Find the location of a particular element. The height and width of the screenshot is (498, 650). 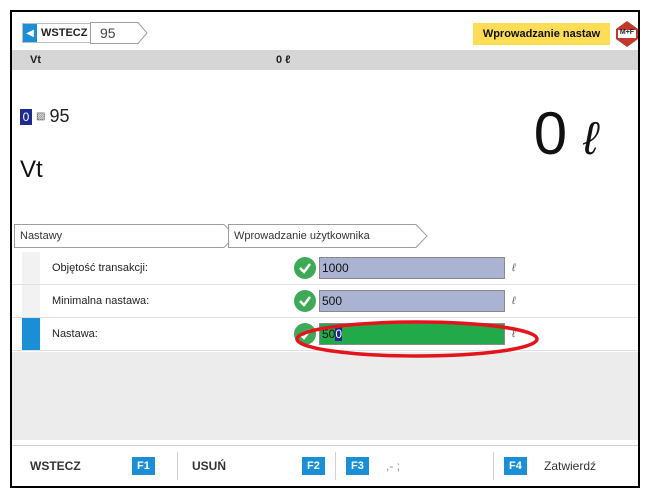

settings-row: Objętość transakcji: 1000 ℓ is located at coordinates (325, 268).